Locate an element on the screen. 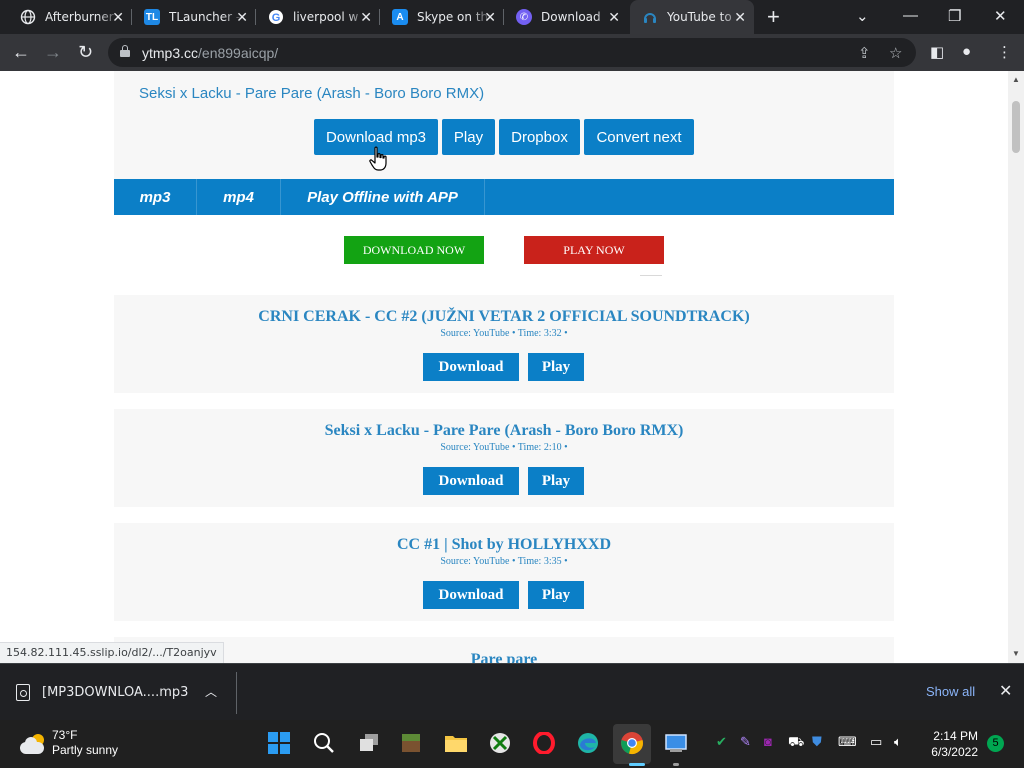  tab-title: Afterburner is located at coordinates (79, 17).